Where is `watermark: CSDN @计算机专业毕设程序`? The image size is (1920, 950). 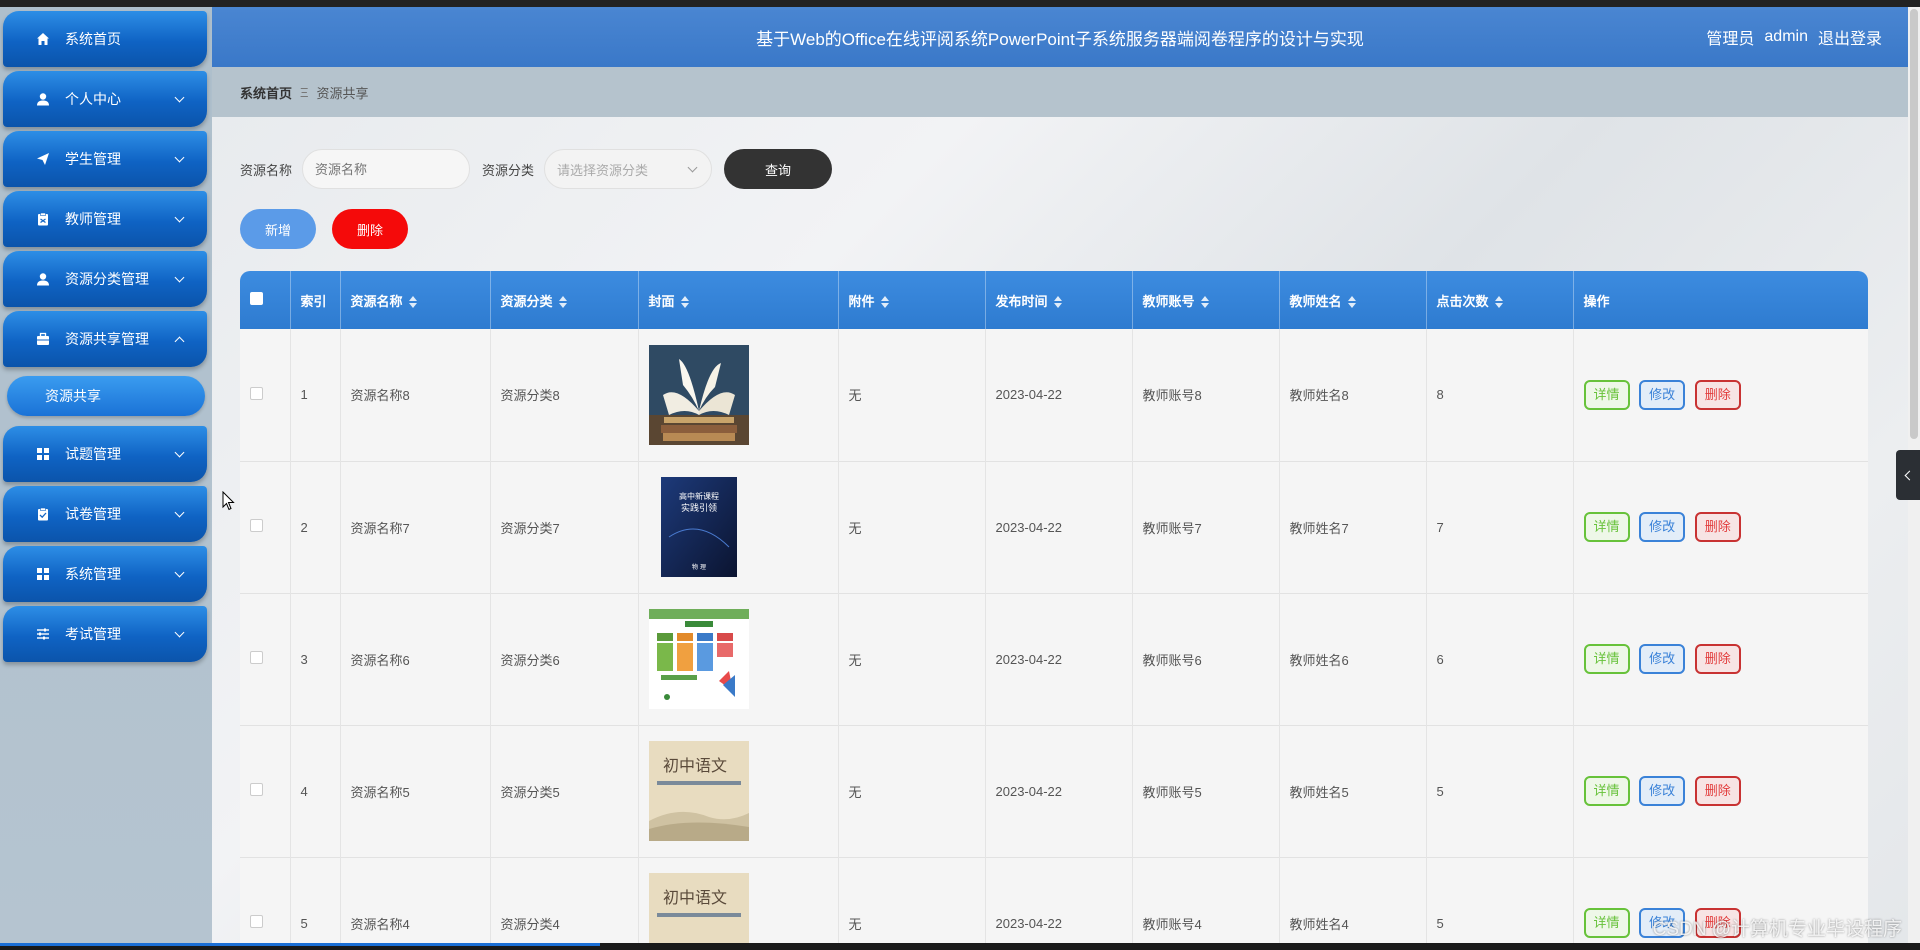 watermark: CSDN @计算机专业毕设程序 is located at coordinates (1777, 929).